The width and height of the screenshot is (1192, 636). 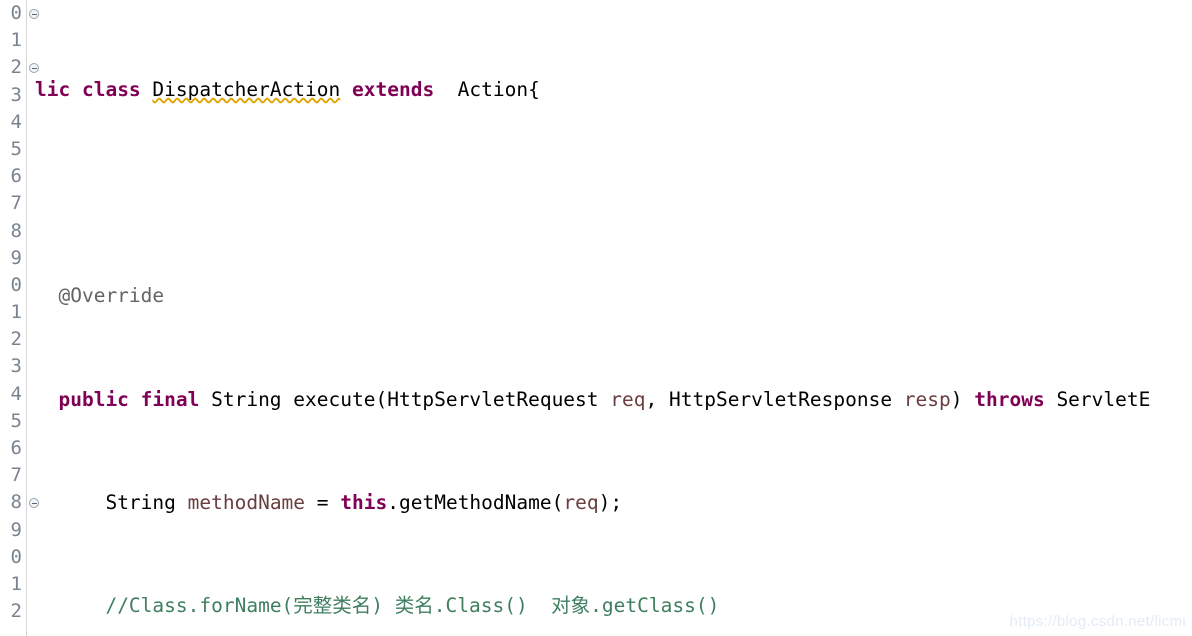 What do you see at coordinates (1009, 399) in the screenshot?
I see `token-keyword: throws` at bounding box center [1009, 399].